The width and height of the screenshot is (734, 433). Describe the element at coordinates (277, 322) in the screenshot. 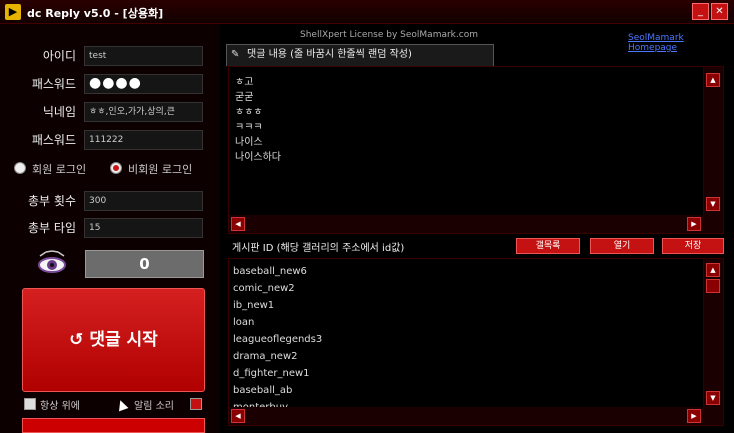

I see `list-item: loan` at that location.